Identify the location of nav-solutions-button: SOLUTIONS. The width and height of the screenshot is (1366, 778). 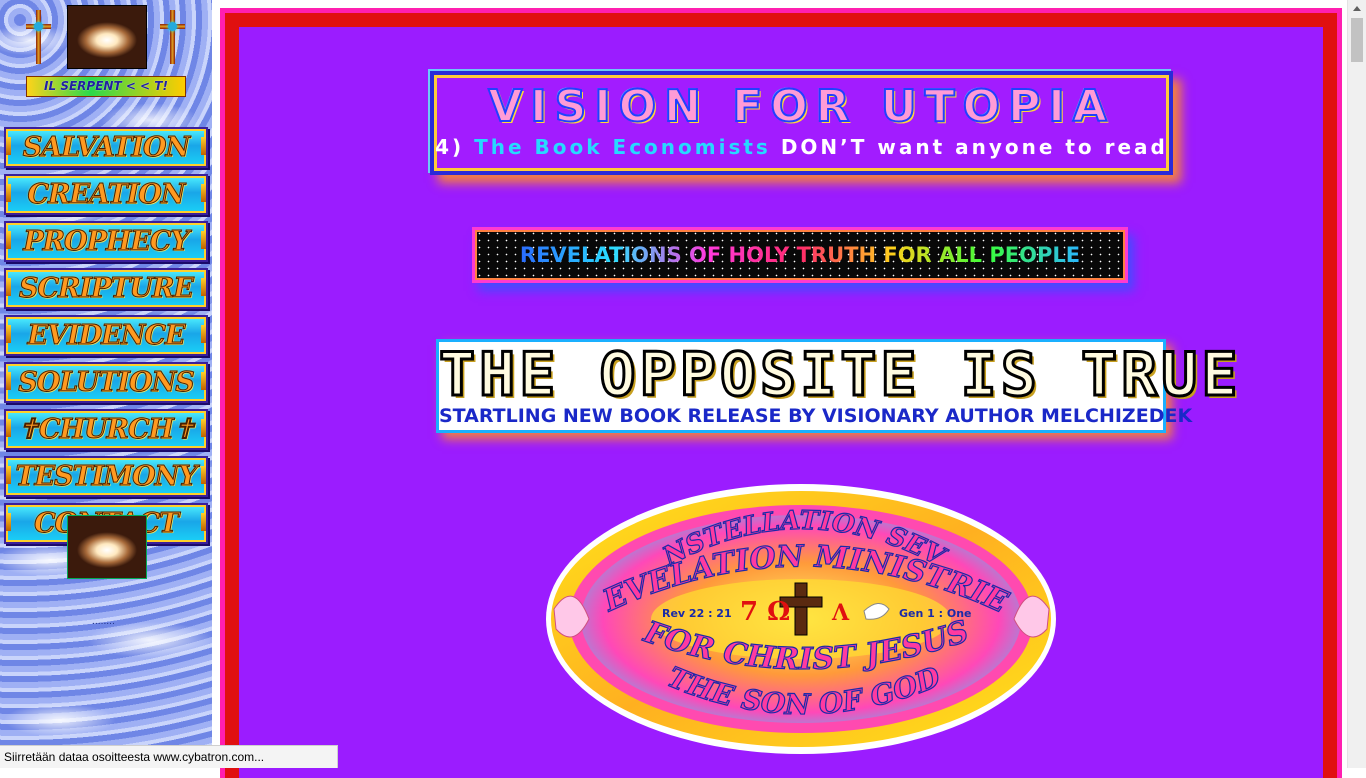
(106, 382).